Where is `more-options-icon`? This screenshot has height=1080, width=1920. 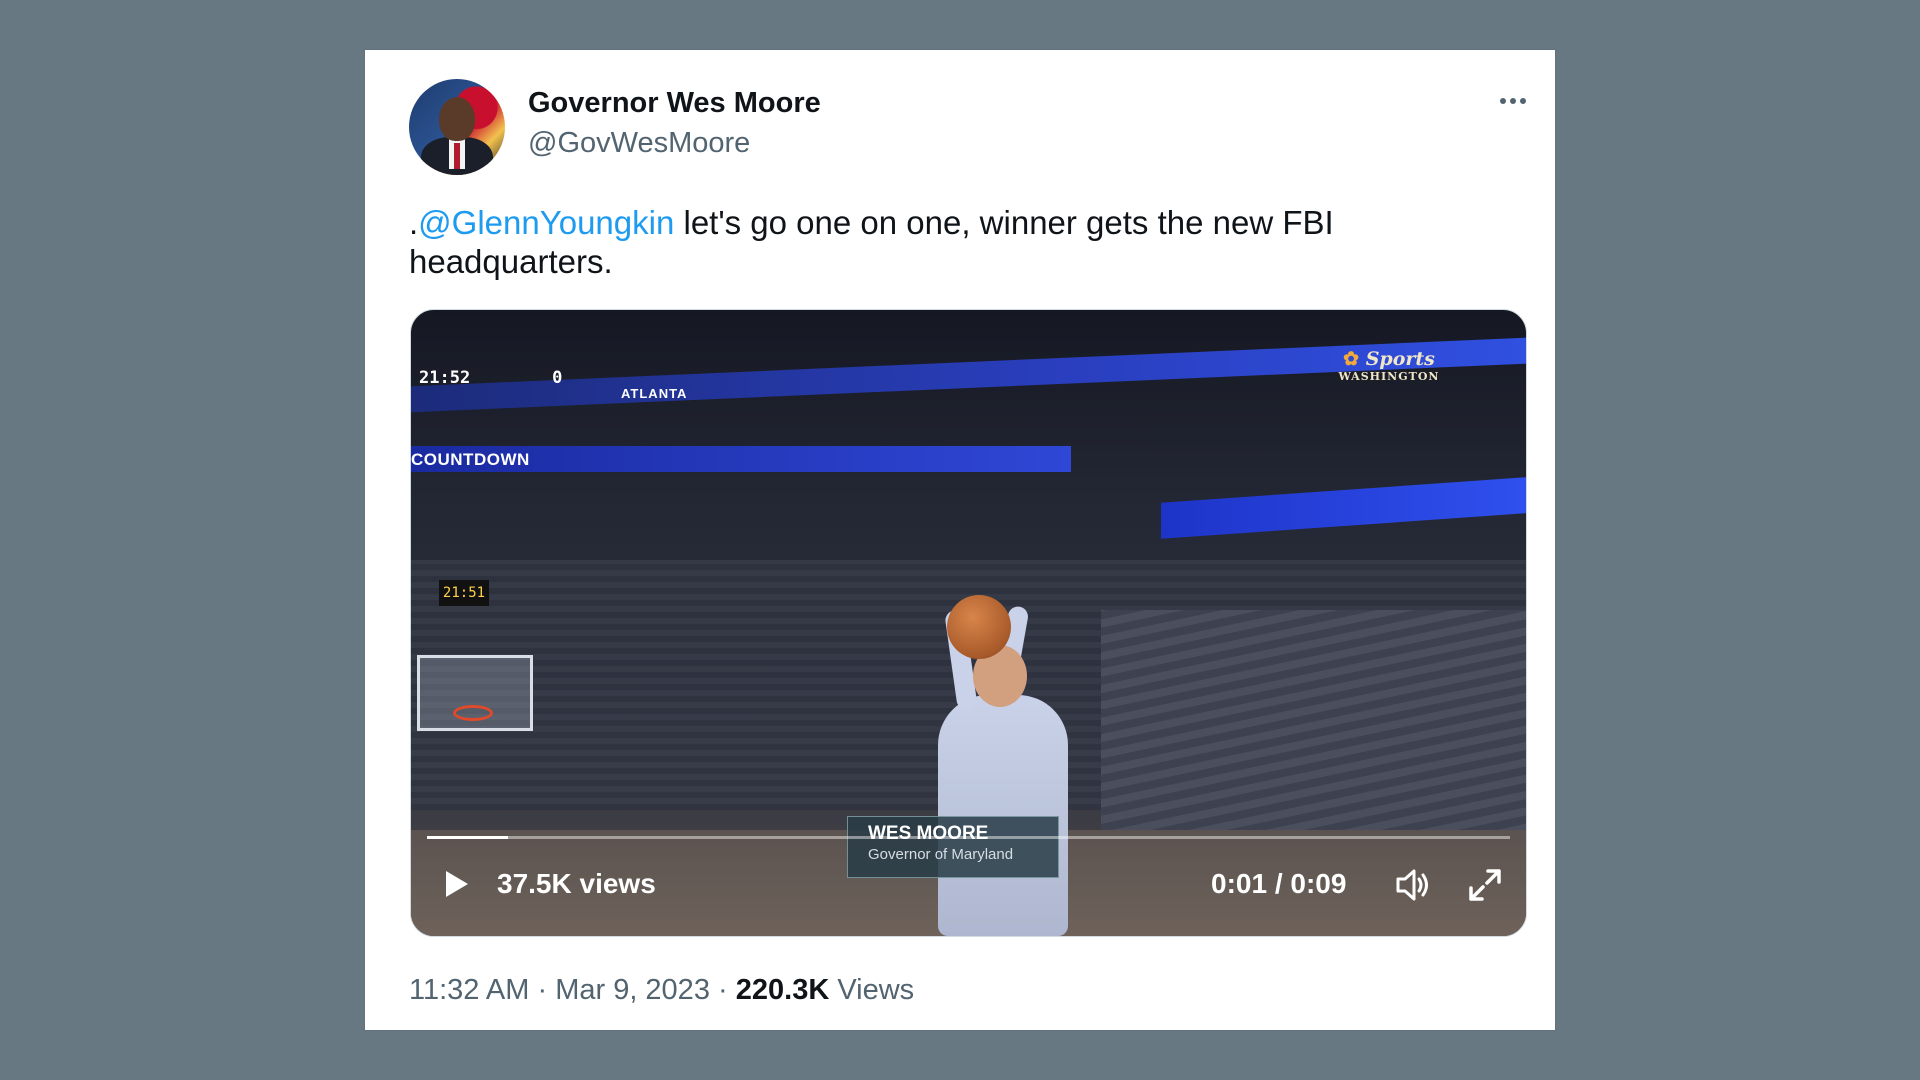
more-options-icon is located at coordinates (1513, 101).